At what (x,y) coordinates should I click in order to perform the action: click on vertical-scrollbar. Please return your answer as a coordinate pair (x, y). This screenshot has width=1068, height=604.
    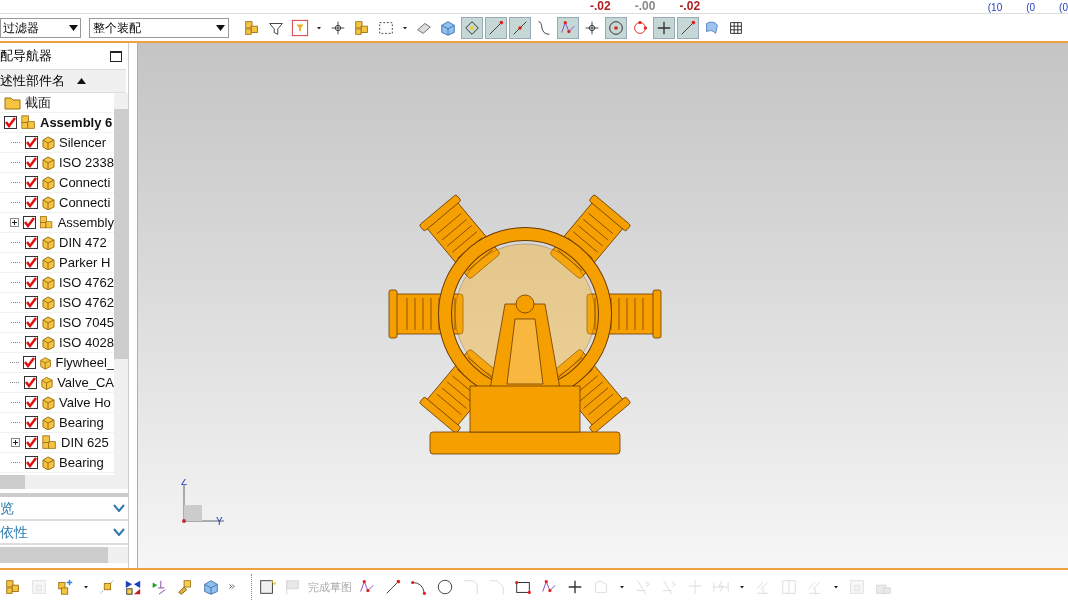
    Looking at the image, I should click on (121, 284).